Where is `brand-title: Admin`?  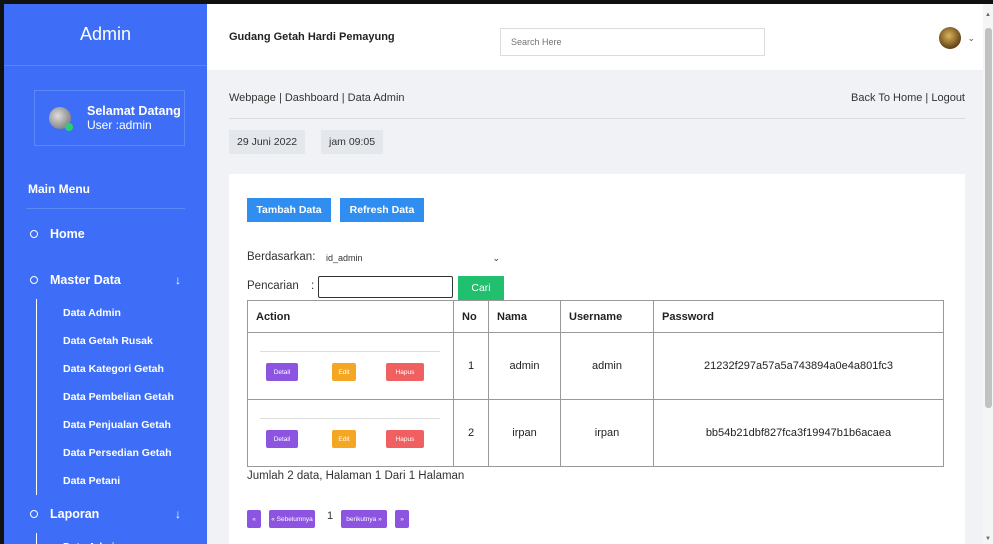
brand-title: Admin is located at coordinates (105, 35).